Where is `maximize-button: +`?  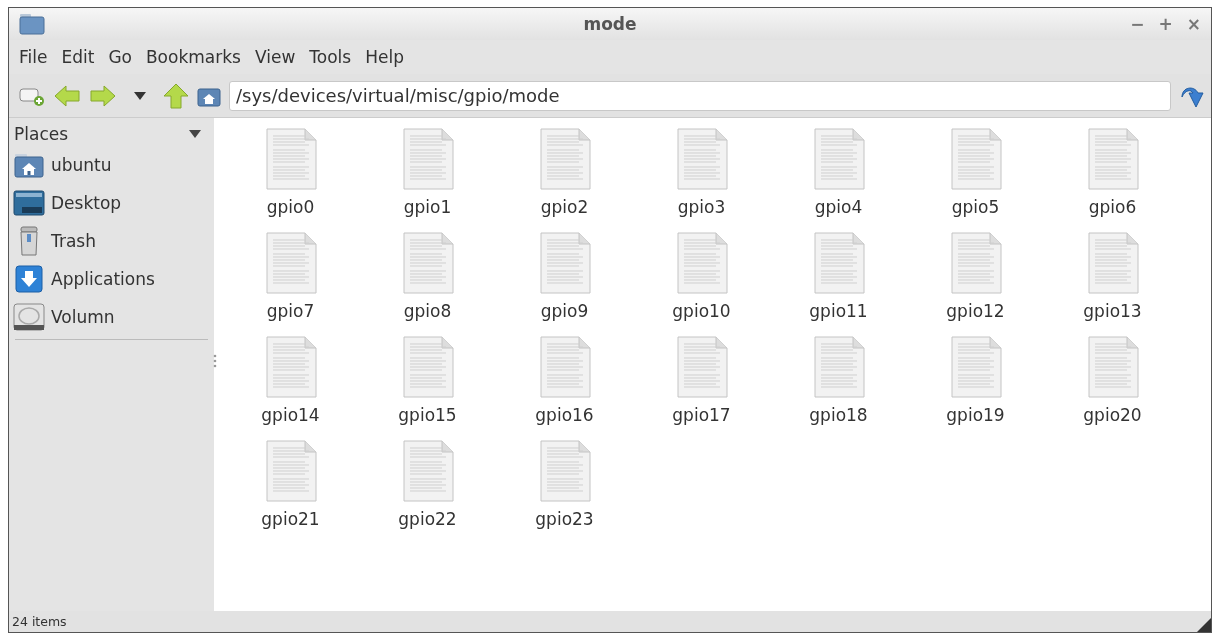 maximize-button: + is located at coordinates (1165, 24).